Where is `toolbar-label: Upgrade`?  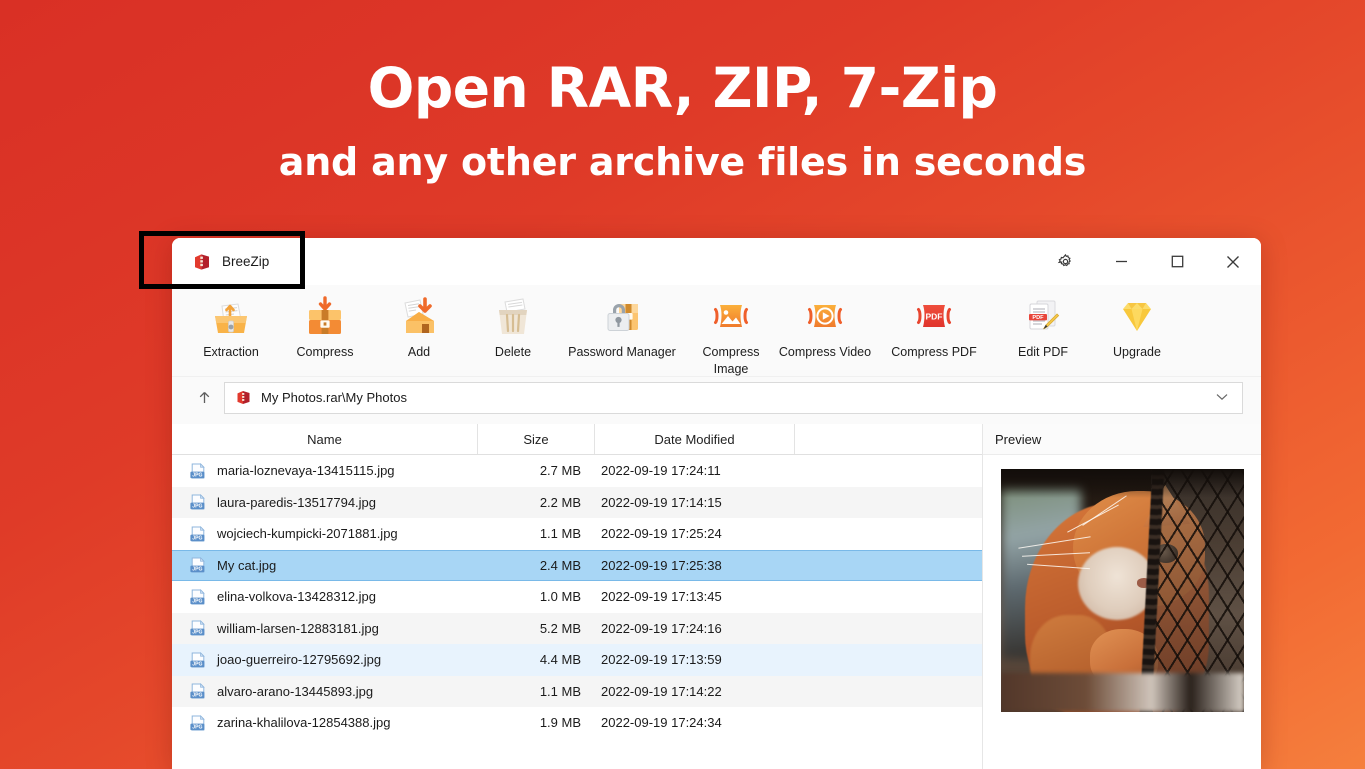
toolbar-label: Upgrade is located at coordinates (1137, 352).